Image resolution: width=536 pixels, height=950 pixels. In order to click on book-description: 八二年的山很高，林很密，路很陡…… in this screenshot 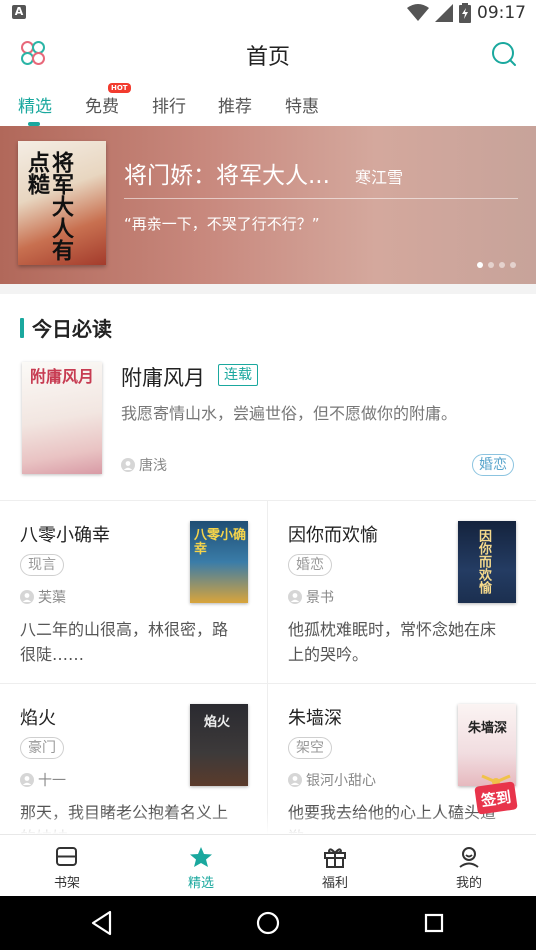, I will do `click(124, 642)`.